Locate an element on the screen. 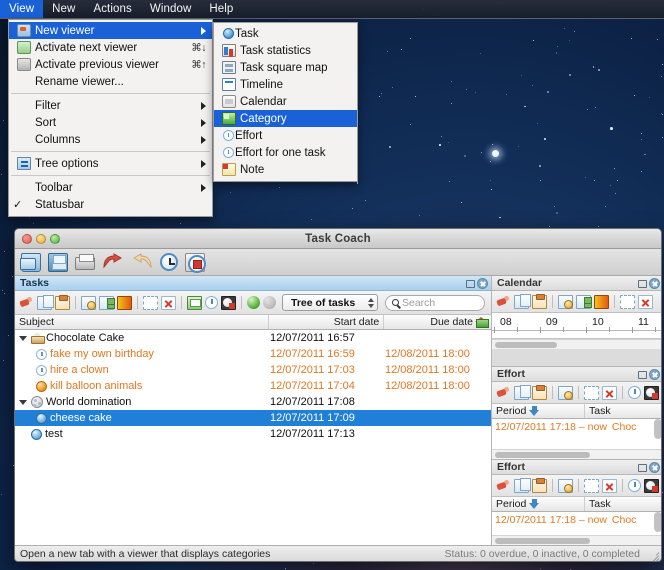 Image resolution: width=664 pixels, height=570 pixels. submenu-item-task-statistics: Task statistics is located at coordinates (285, 50).